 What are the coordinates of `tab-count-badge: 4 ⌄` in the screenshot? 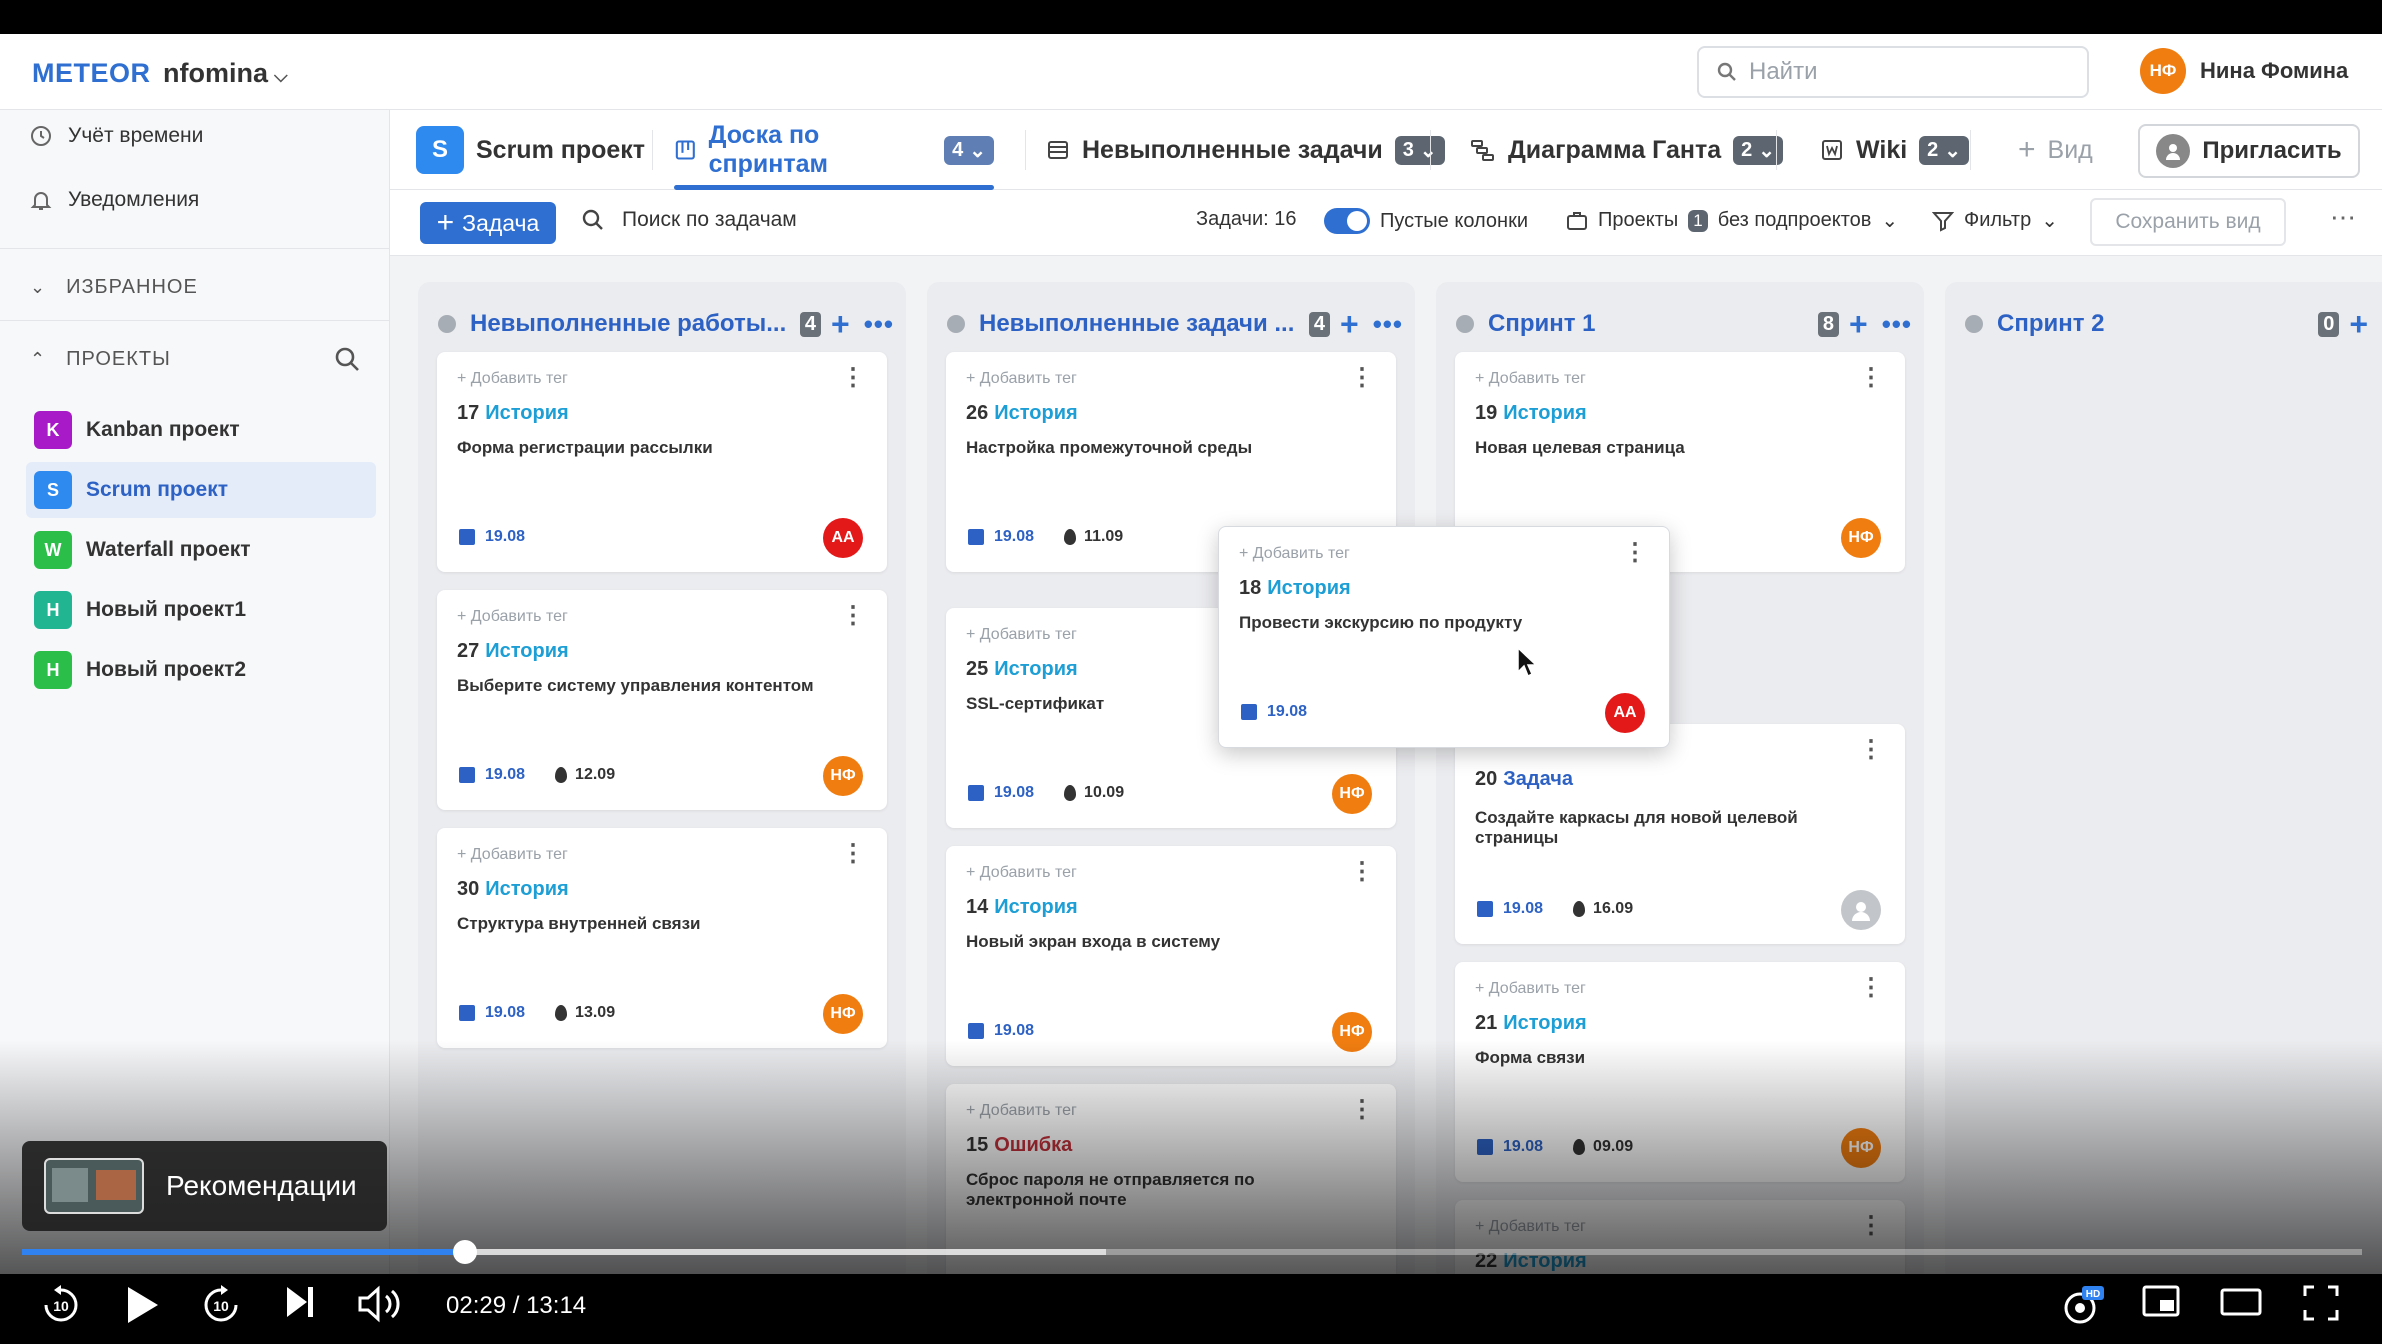 It's located at (969, 150).